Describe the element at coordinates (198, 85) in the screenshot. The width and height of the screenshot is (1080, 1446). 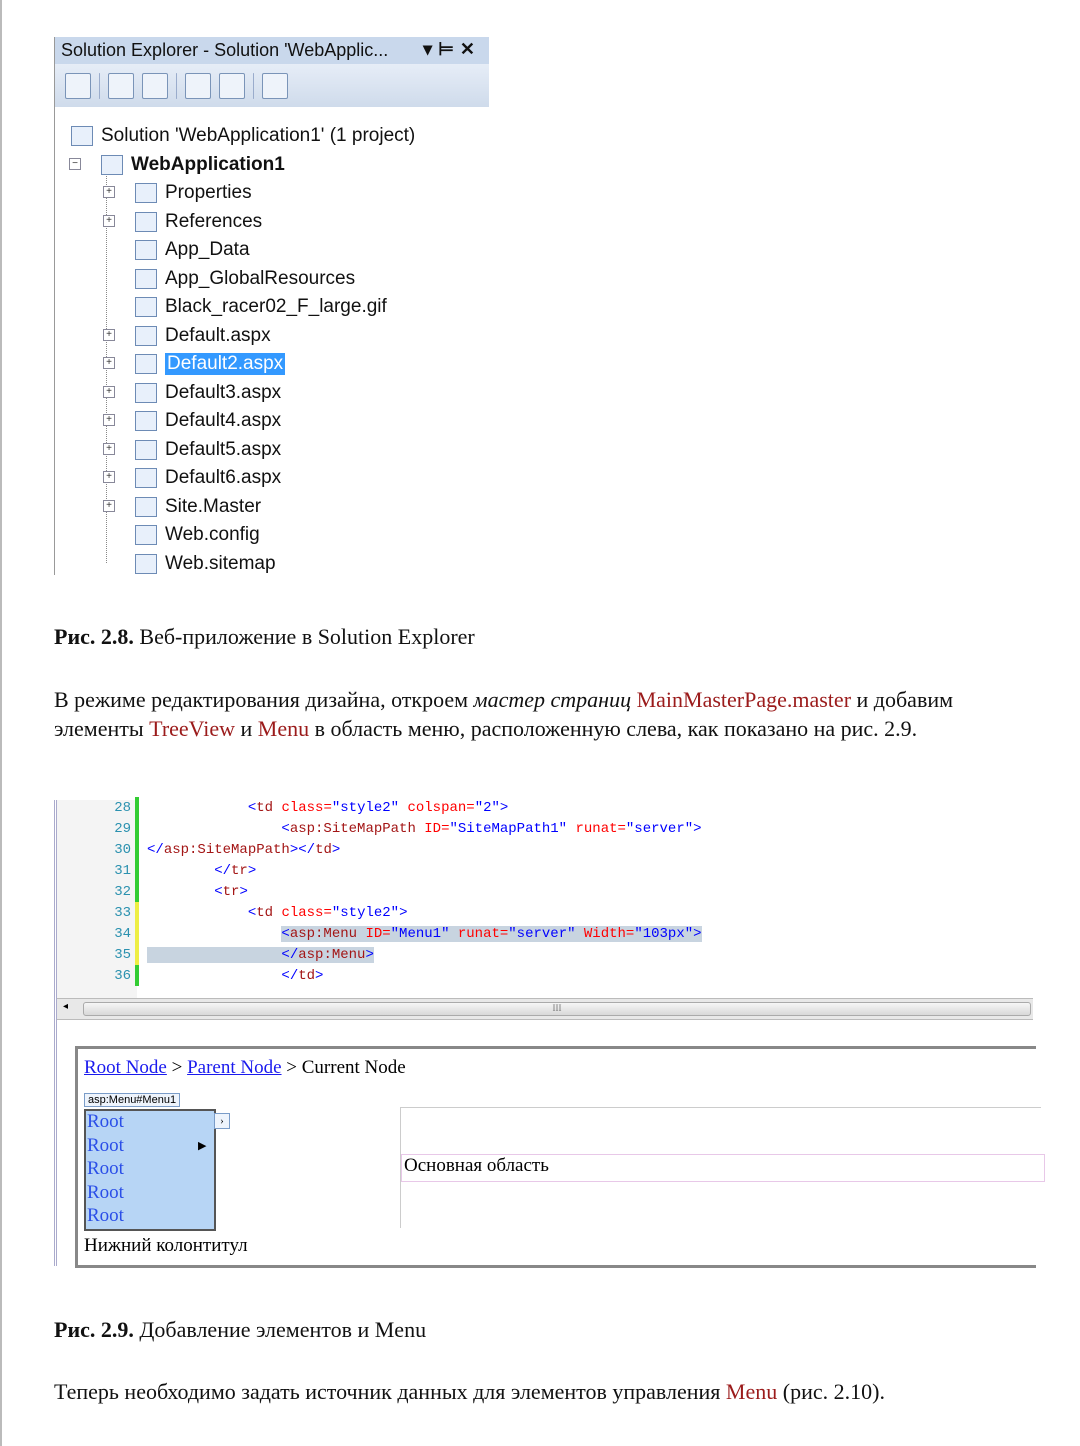
I see `view-code-icon` at that location.